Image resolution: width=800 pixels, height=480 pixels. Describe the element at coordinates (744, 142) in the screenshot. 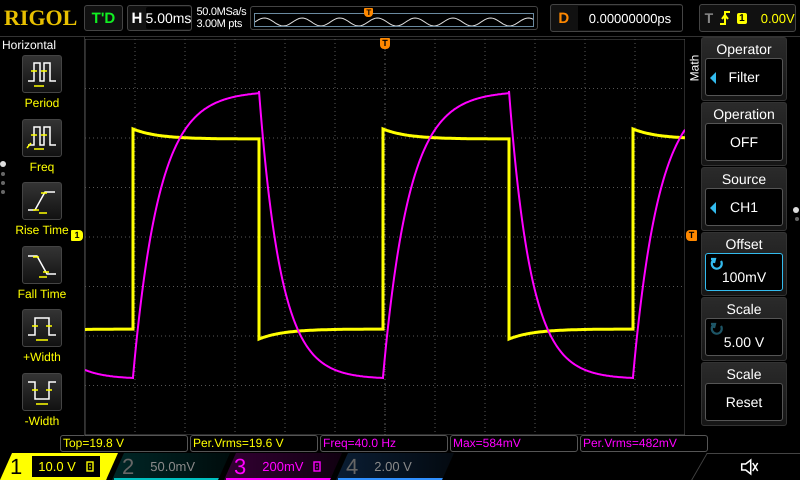

I see `menu-item-value: OFF` at that location.